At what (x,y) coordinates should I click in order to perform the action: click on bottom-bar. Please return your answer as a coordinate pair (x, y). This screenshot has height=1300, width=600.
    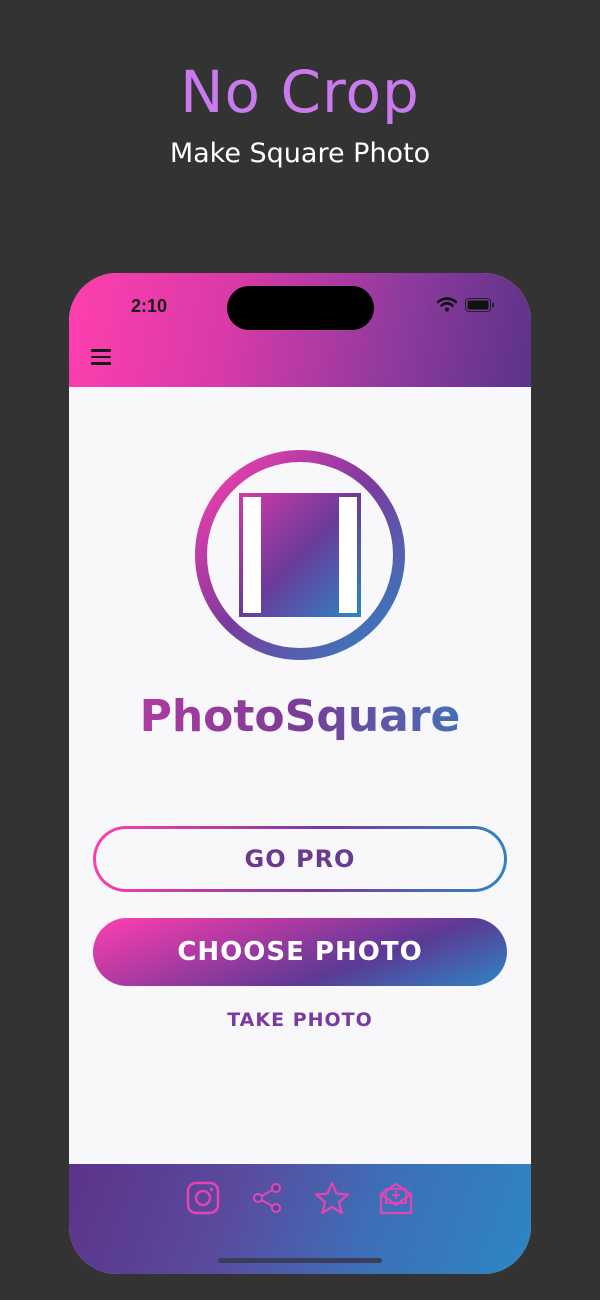
    Looking at the image, I should click on (300, 1219).